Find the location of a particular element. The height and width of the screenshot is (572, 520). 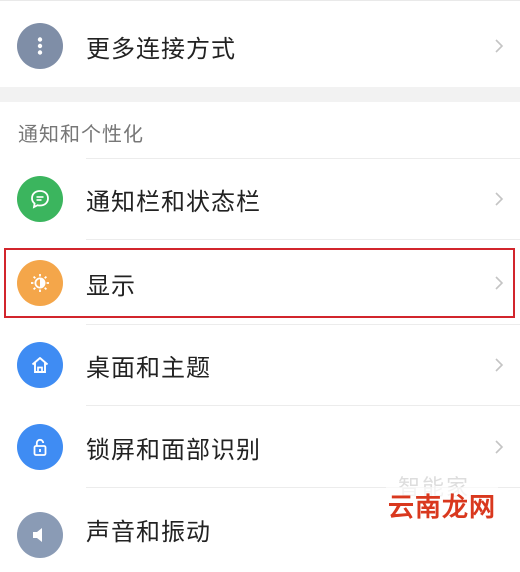

settings-item-label: 声音和振动 is located at coordinates (148, 532).